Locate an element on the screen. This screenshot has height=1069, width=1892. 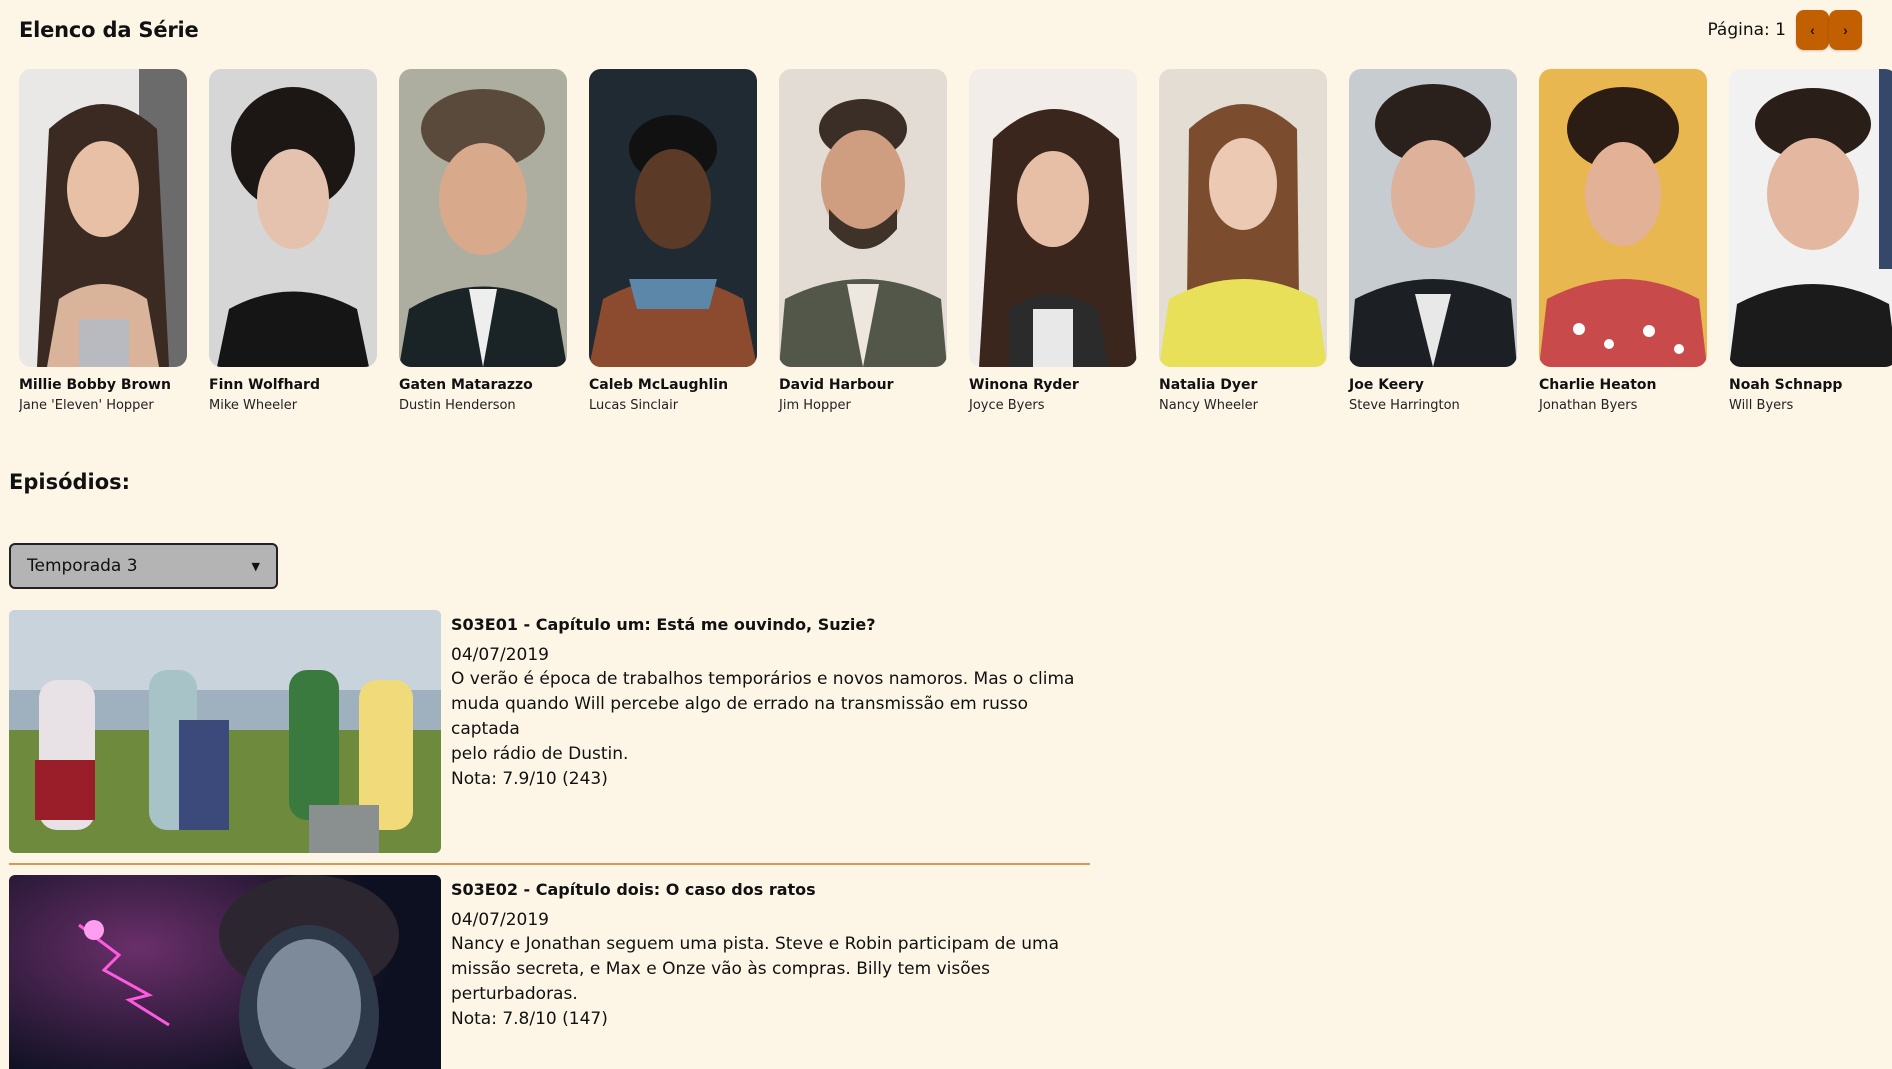
cast-name: Joe Keery is located at coordinates (1386, 385).